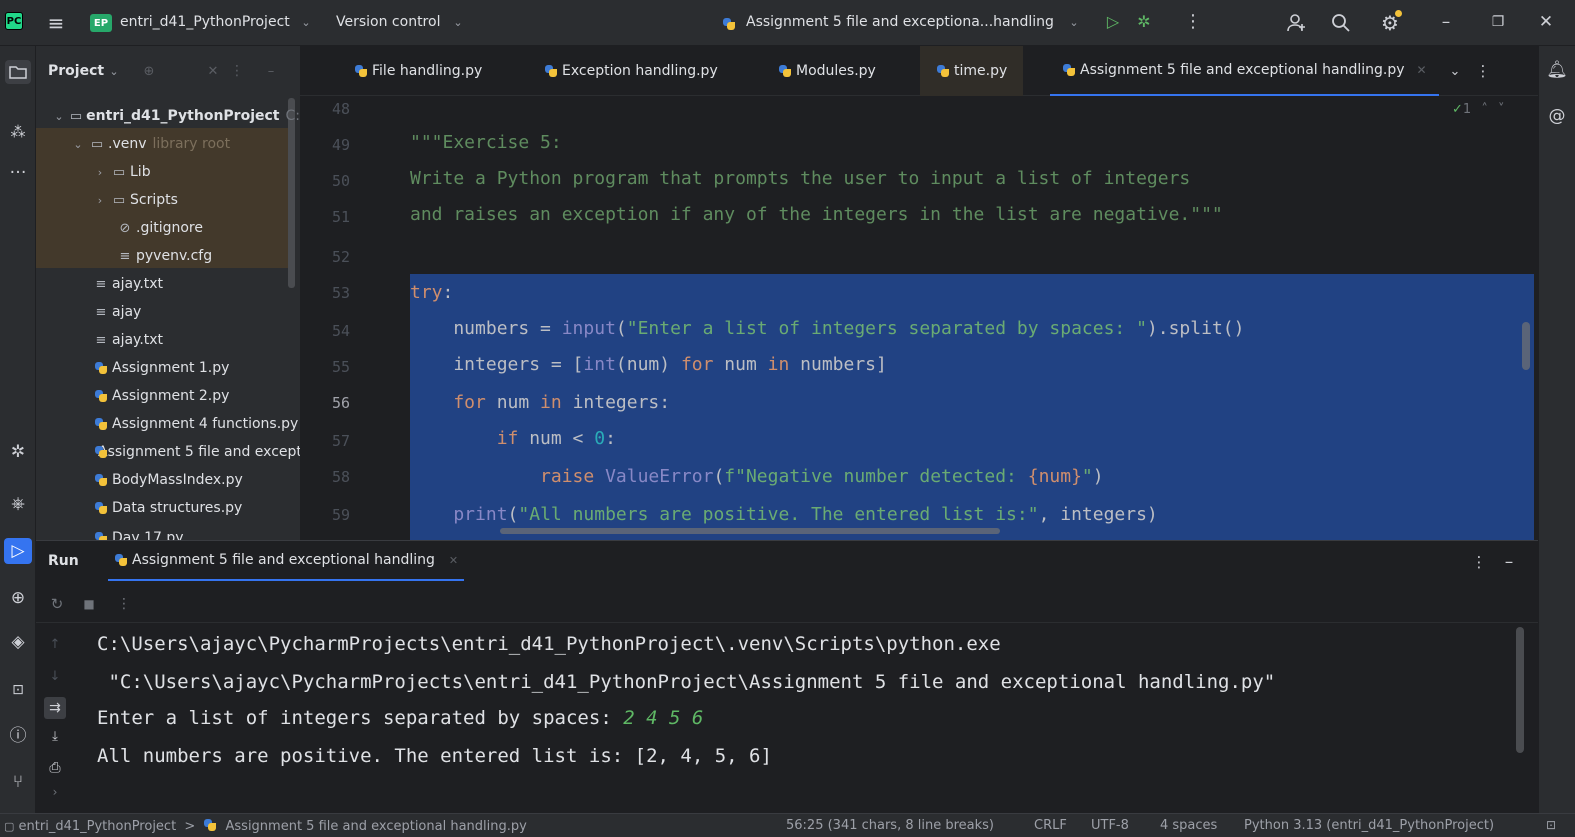  What do you see at coordinates (1526, 346) in the screenshot?
I see `editor-scrollbar` at bounding box center [1526, 346].